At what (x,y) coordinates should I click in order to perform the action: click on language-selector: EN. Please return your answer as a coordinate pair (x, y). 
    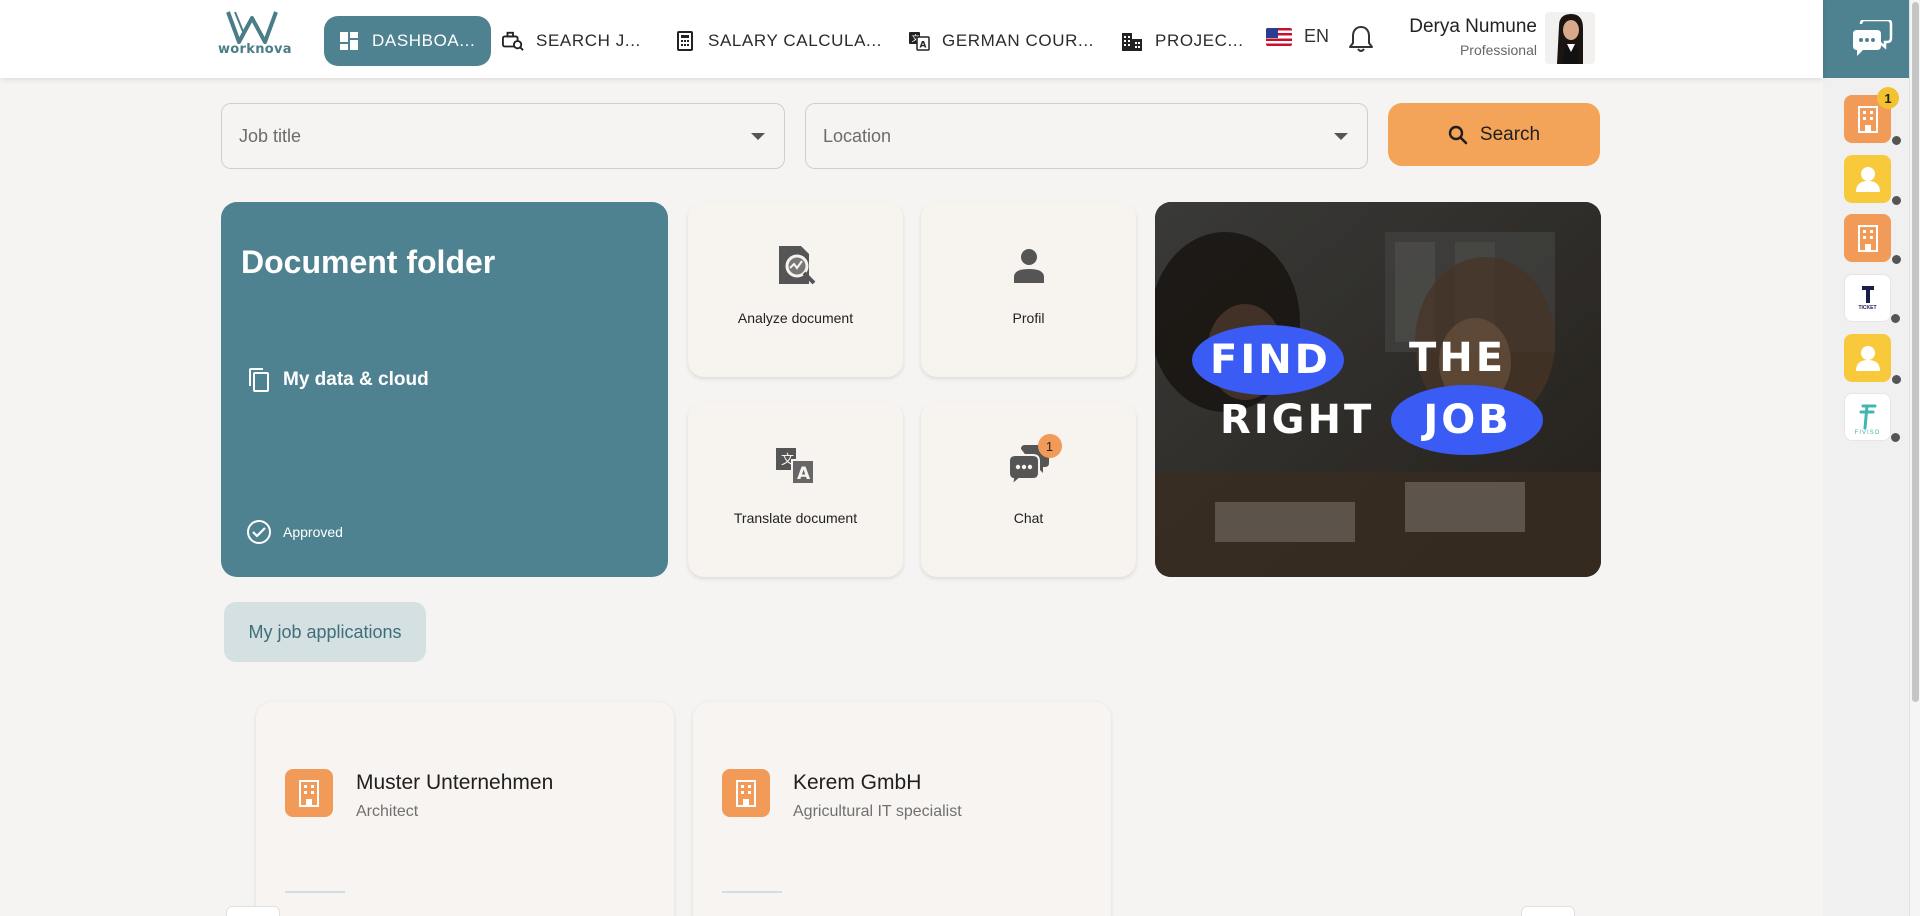
    Looking at the image, I should click on (1297, 36).